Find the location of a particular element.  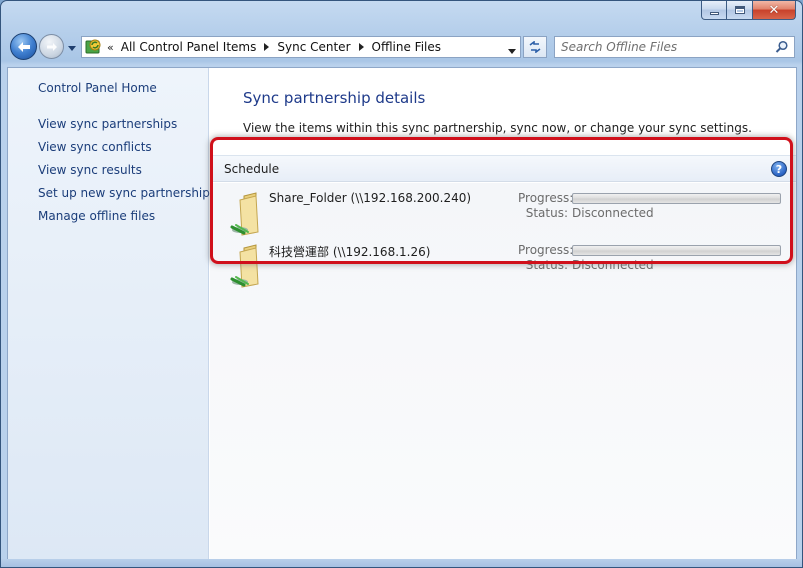

maximize-icon is located at coordinates (739, 10).